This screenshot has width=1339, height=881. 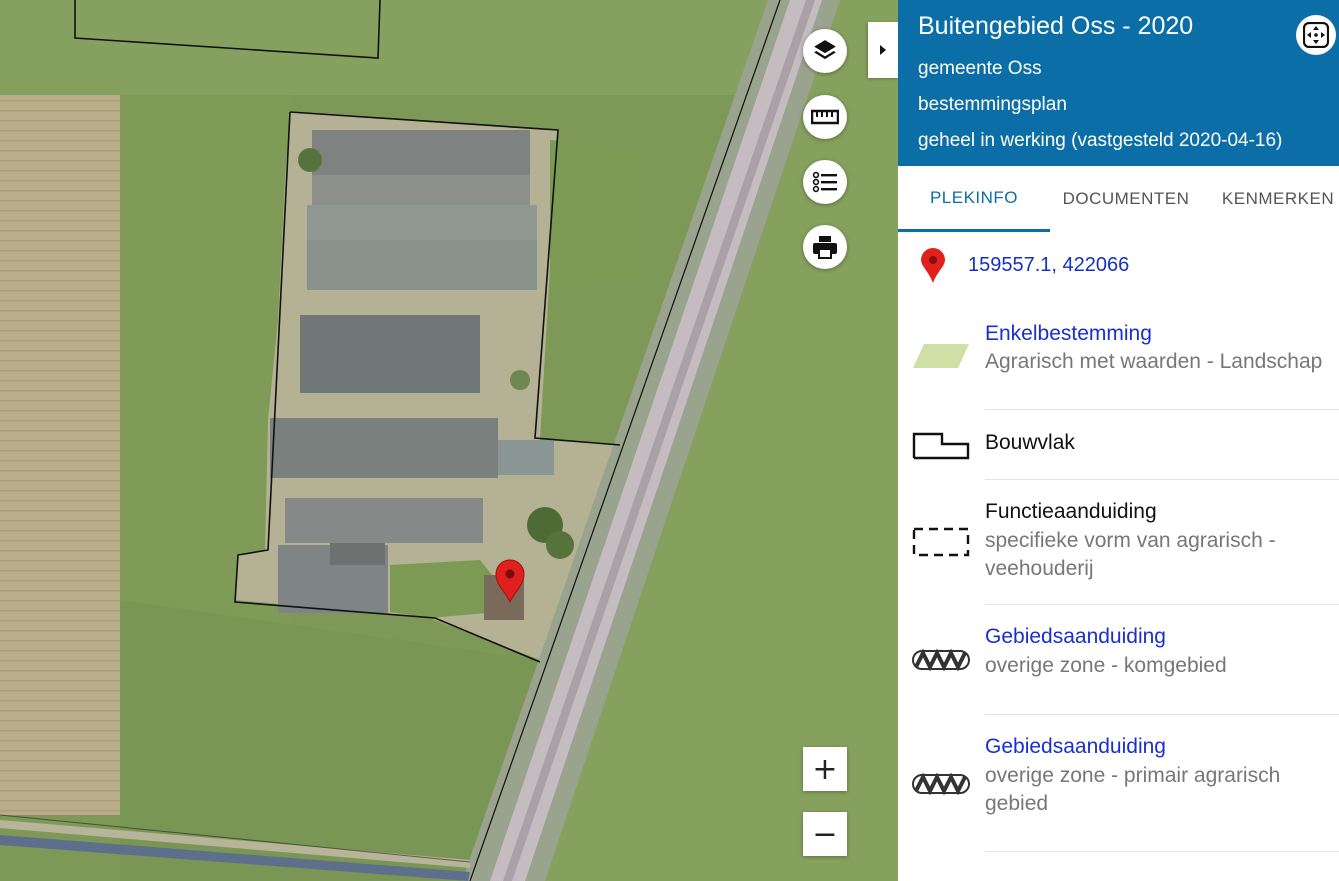 I want to click on plan-type: bestemmingsplan, so click(x=992, y=104).